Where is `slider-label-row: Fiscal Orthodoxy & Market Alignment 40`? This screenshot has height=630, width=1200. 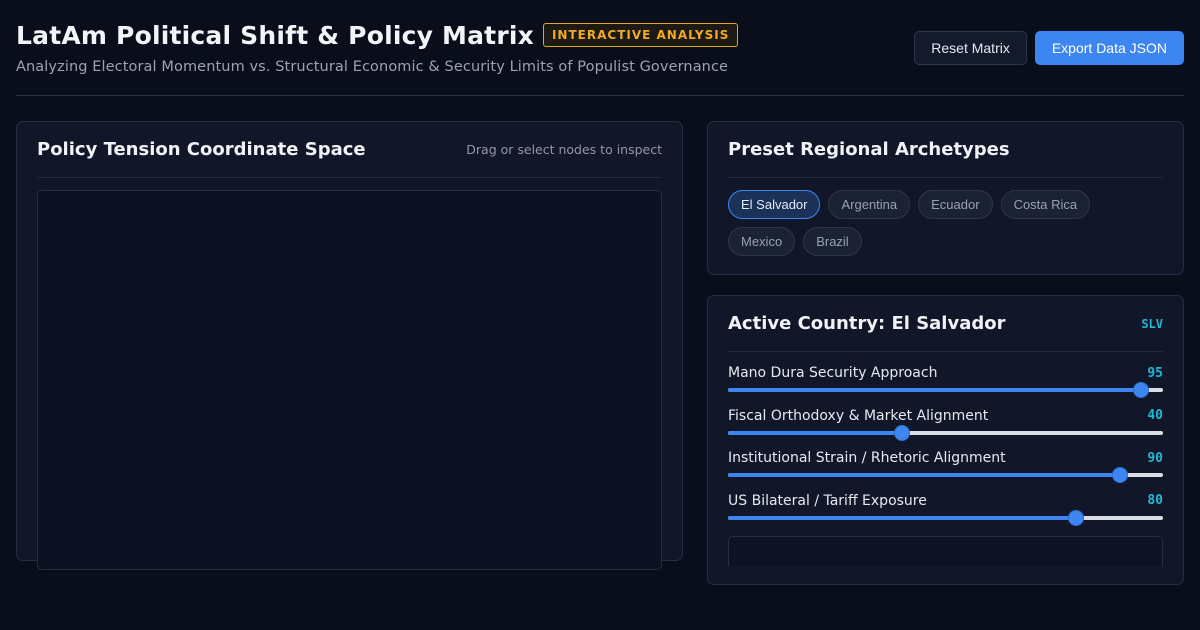
slider-label-row: Fiscal Orthodoxy & Market Alignment 40 is located at coordinates (945, 416).